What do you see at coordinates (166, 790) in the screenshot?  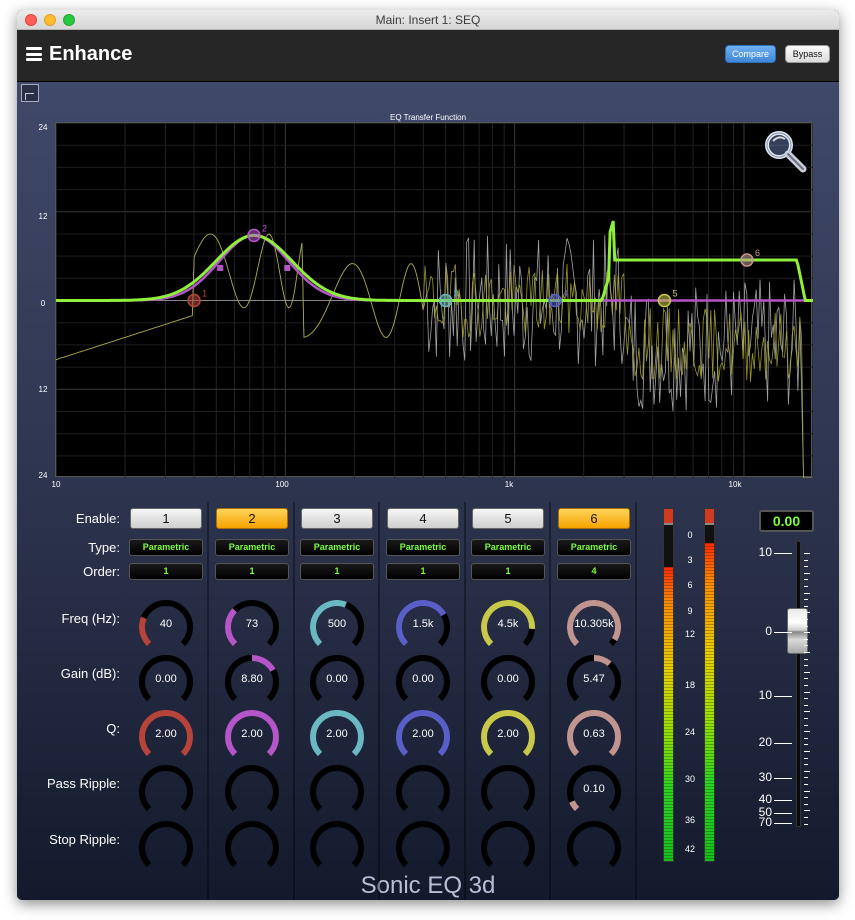 I see `band-1-pass-ripple-knob` at bounding box center [166, 790].